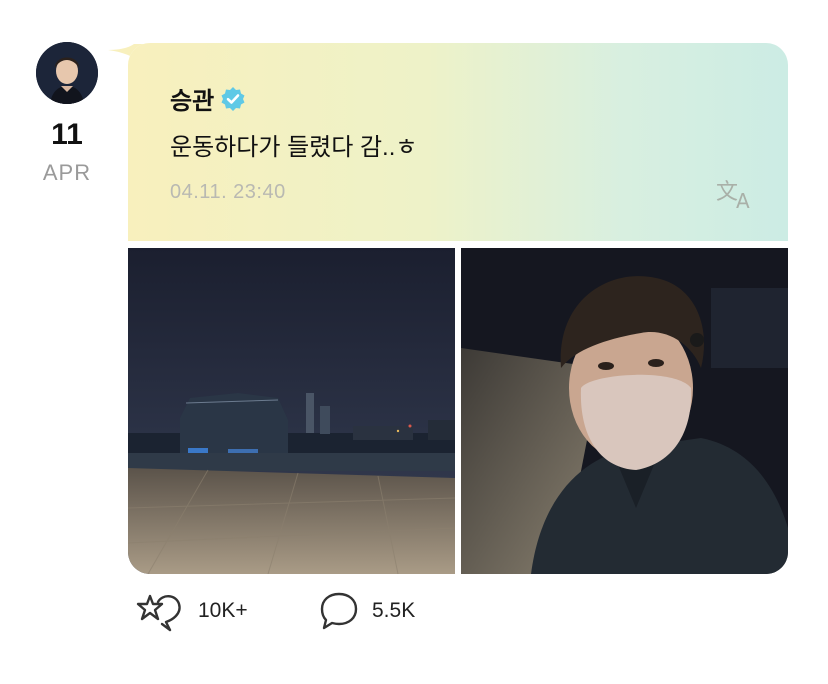 The height and width of the screenshot is (684, 828). Describe the element at coordinates (223, 610) in the screenshot. I see `like-count: 10K+` at that location.